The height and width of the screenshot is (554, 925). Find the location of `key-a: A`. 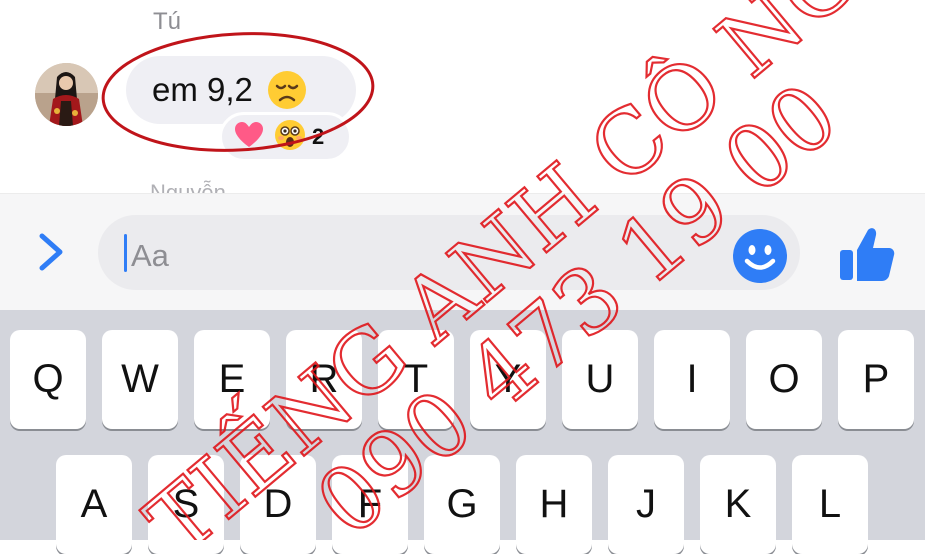

key-a: A is located at coordinates (94, 504).